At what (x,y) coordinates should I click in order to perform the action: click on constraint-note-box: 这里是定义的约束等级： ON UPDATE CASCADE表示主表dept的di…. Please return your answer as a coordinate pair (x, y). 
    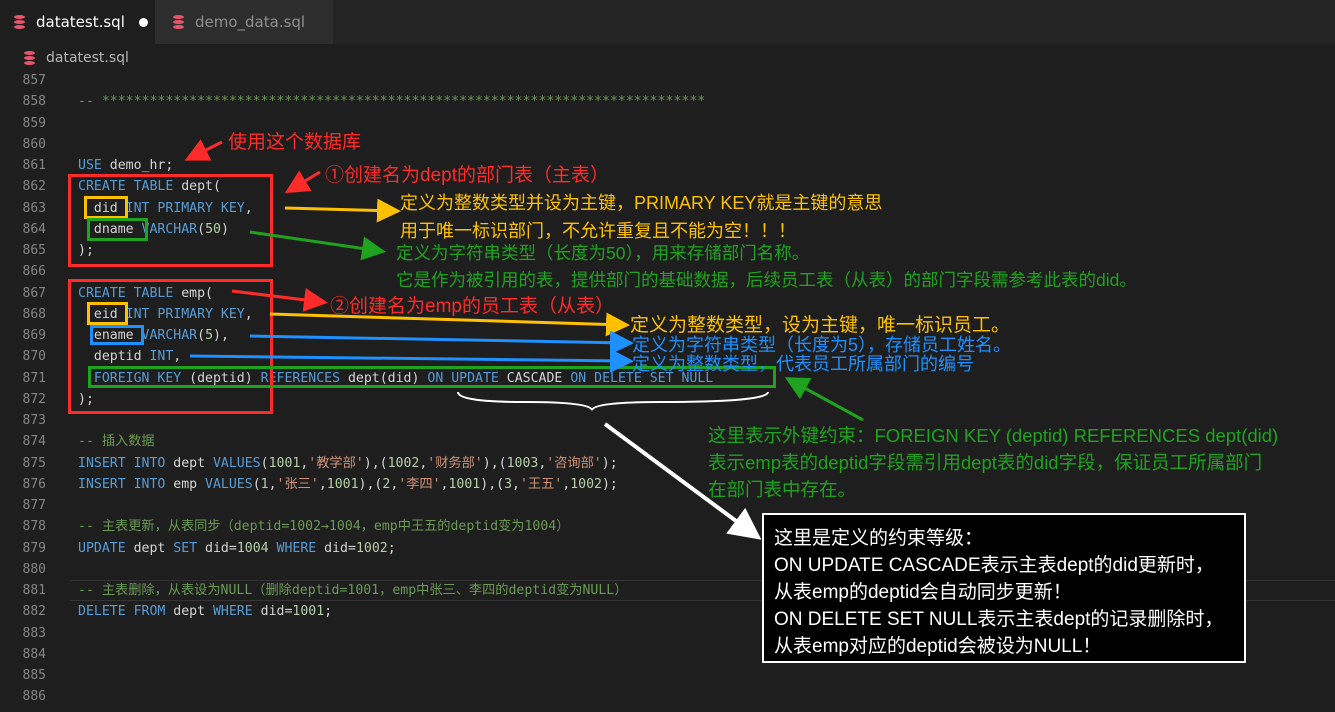
    Looking at the image, I should click on (1004, 588).